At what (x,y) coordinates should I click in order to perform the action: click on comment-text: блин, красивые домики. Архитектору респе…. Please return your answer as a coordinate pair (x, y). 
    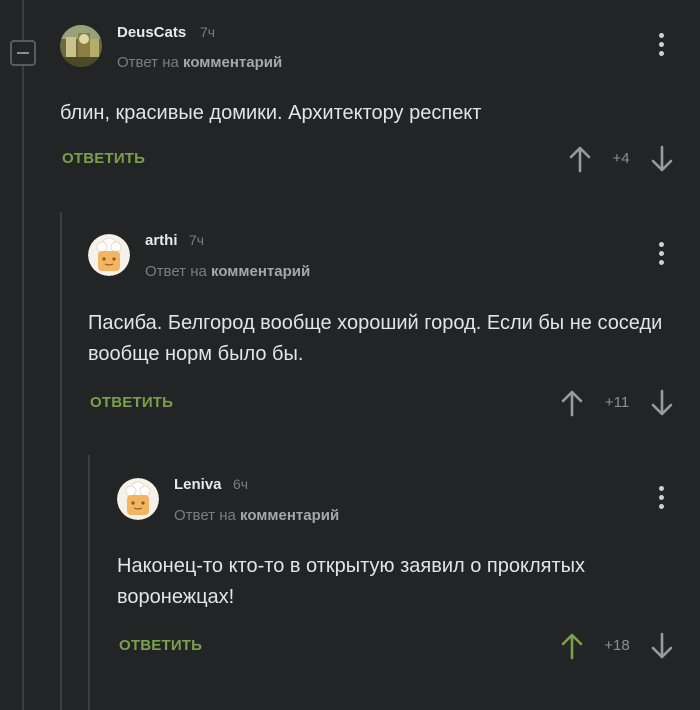
    Looking at the image, I should click on (271, 113).